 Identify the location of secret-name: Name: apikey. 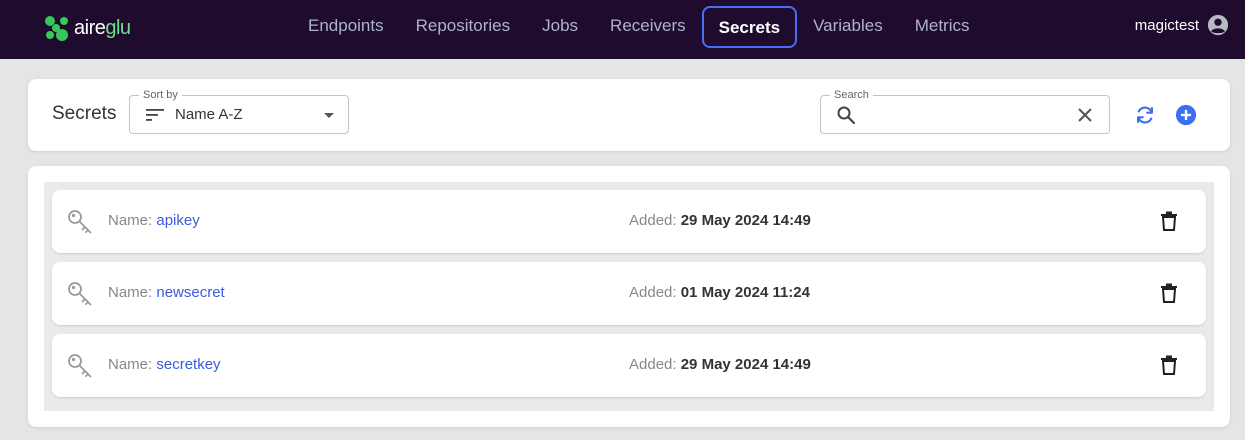
(154, 220).